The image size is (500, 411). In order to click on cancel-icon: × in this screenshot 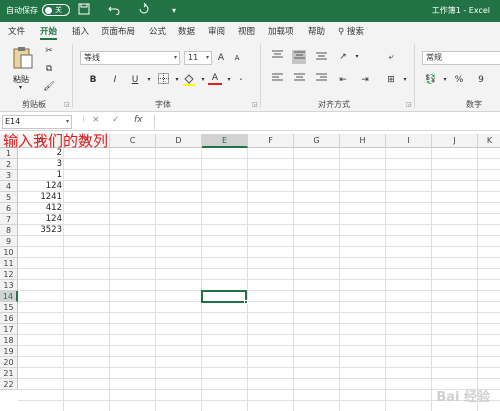, I will do `click(96, 120)`.